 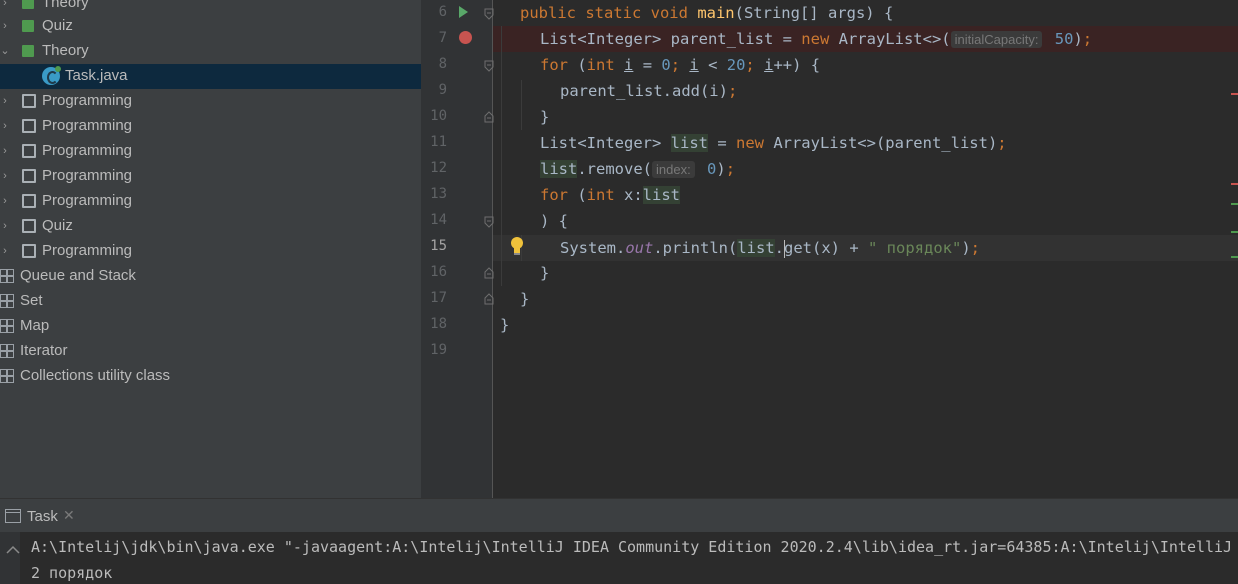 I want to click on tree-item-set: Set, so click(x=210, y=301).